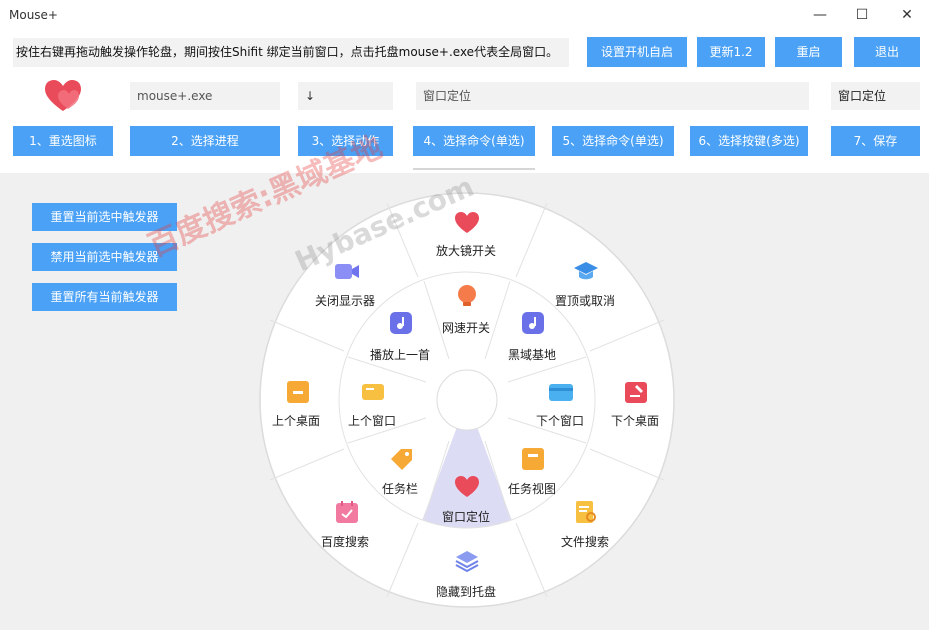 The image size is (929, 630). I want to click on wheel-inner-label: 任务视图, so click(532, 488).